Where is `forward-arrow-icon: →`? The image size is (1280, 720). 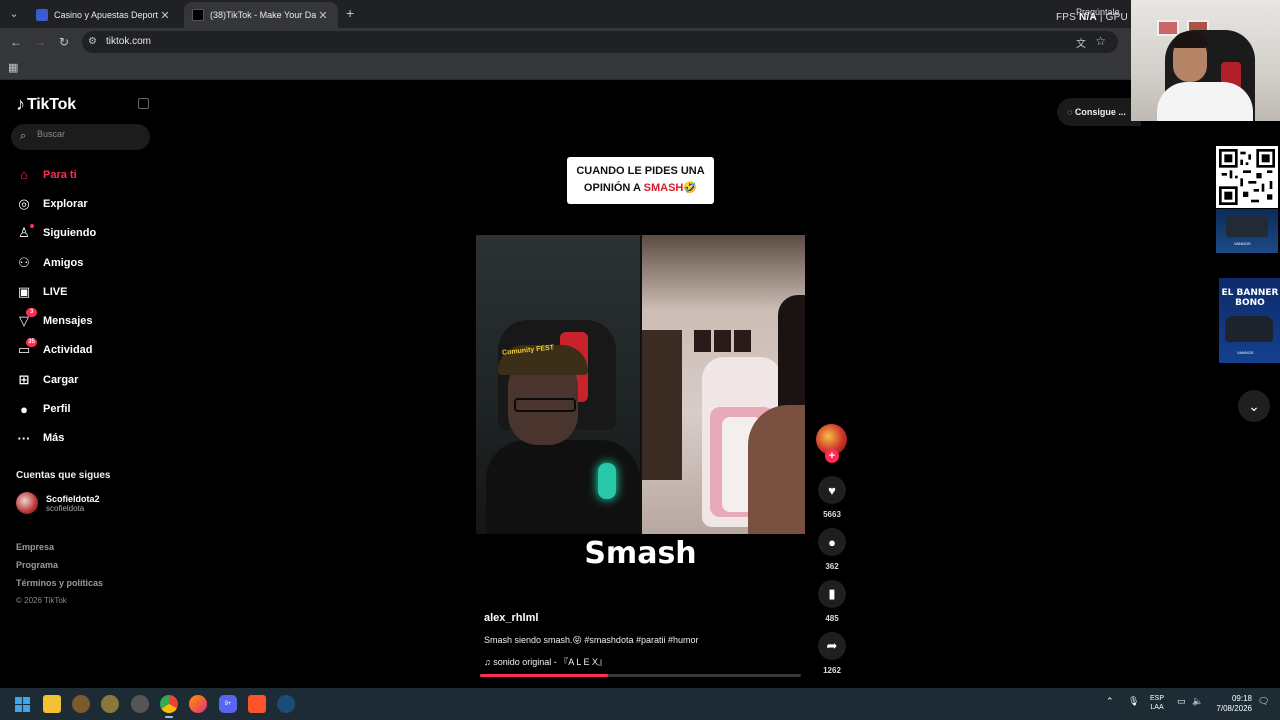 forward-arrow-icon: → is located at coordinates (40, 42).